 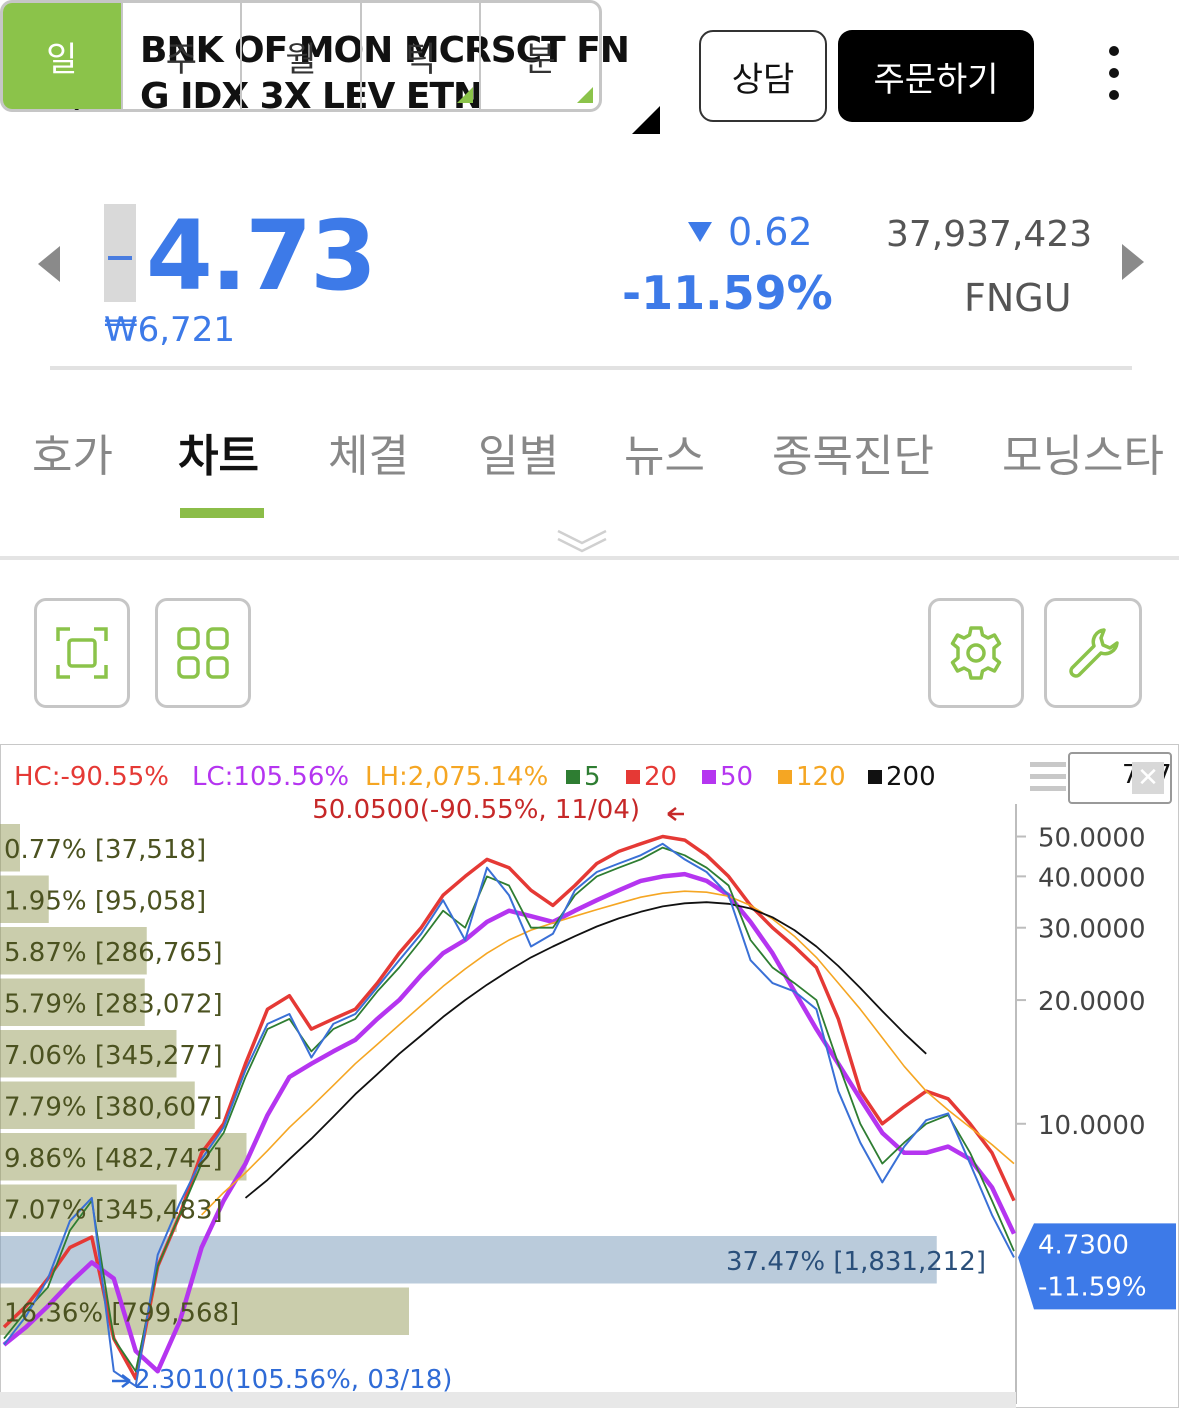 I want to click on dropdown-corner-icon, so click(x=646, y=120).